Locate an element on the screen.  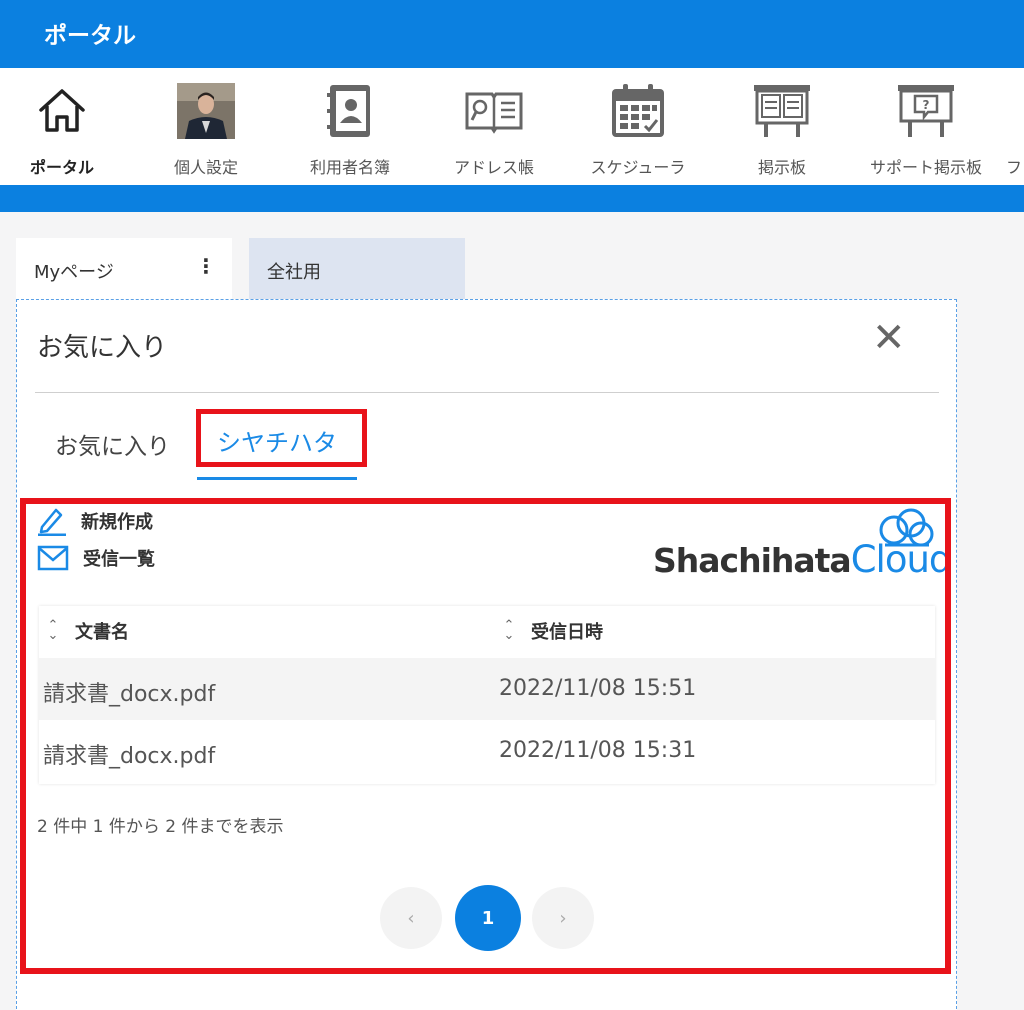
tab-favorites: お気に入り is located at coordinates (112, 444).